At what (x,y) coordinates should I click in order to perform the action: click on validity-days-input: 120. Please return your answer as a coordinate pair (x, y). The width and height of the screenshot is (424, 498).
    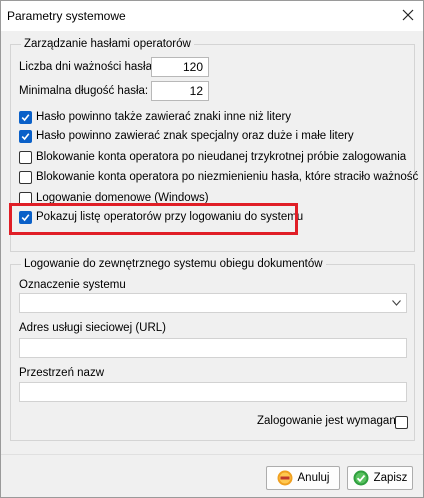
    Looking at the image, I should click on (180, 67).